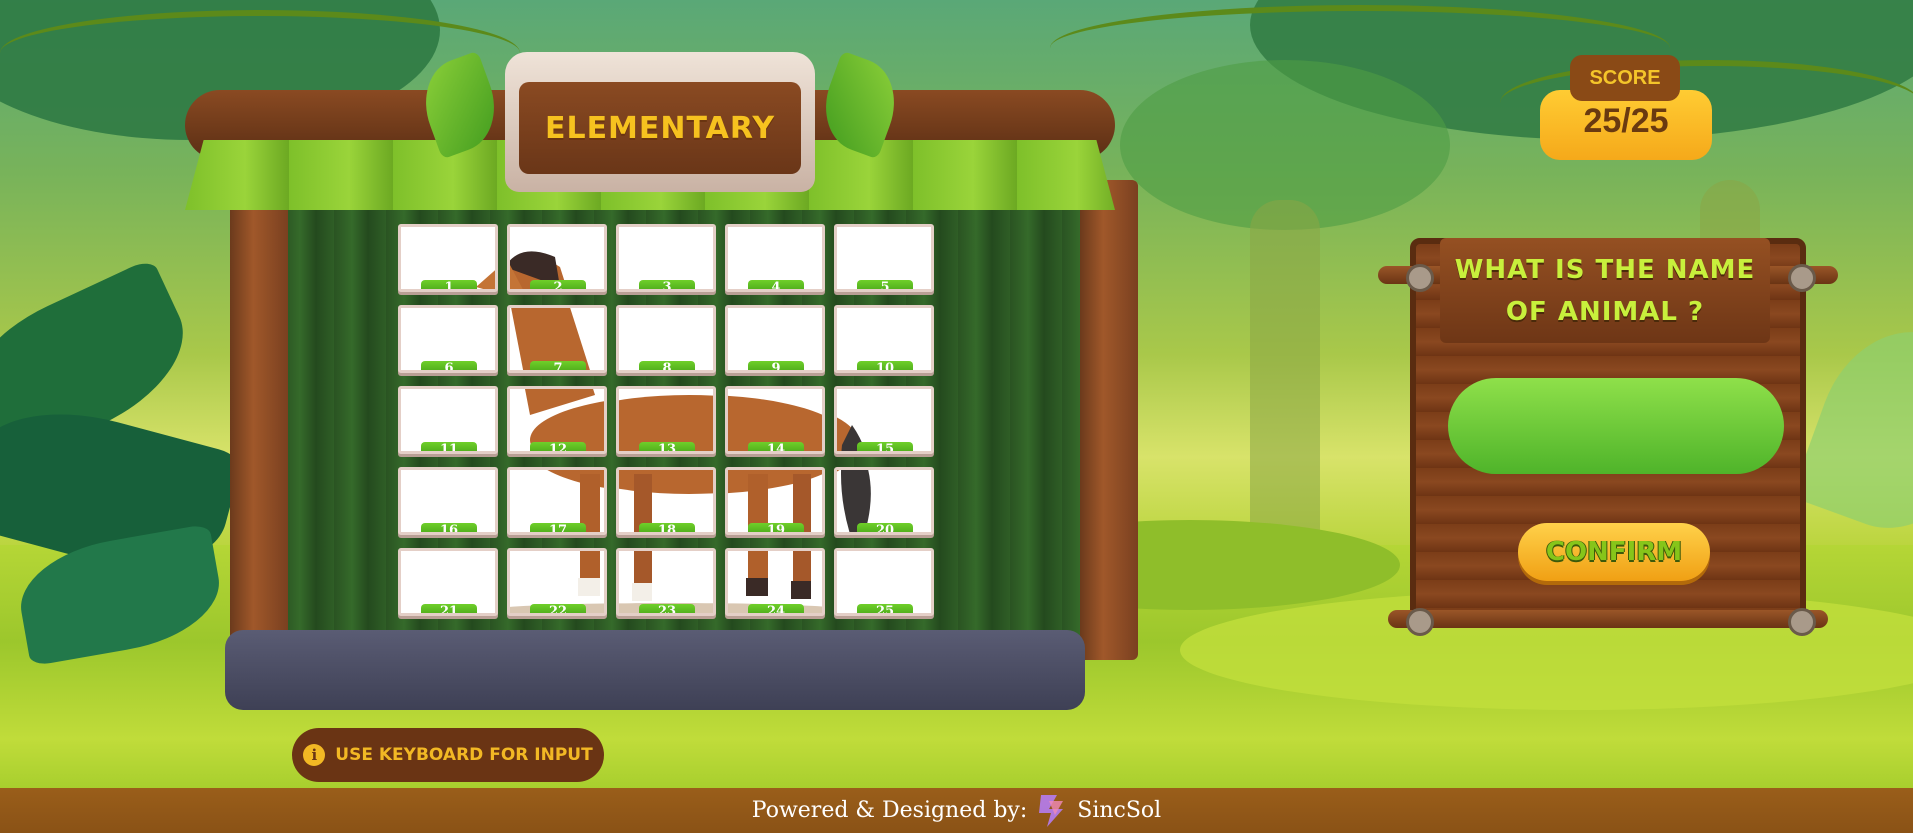  What do you see at coordinates (775, 582) in the screenshot?
I see `puzzle-tile: 24` at bounding box center [775, 582].